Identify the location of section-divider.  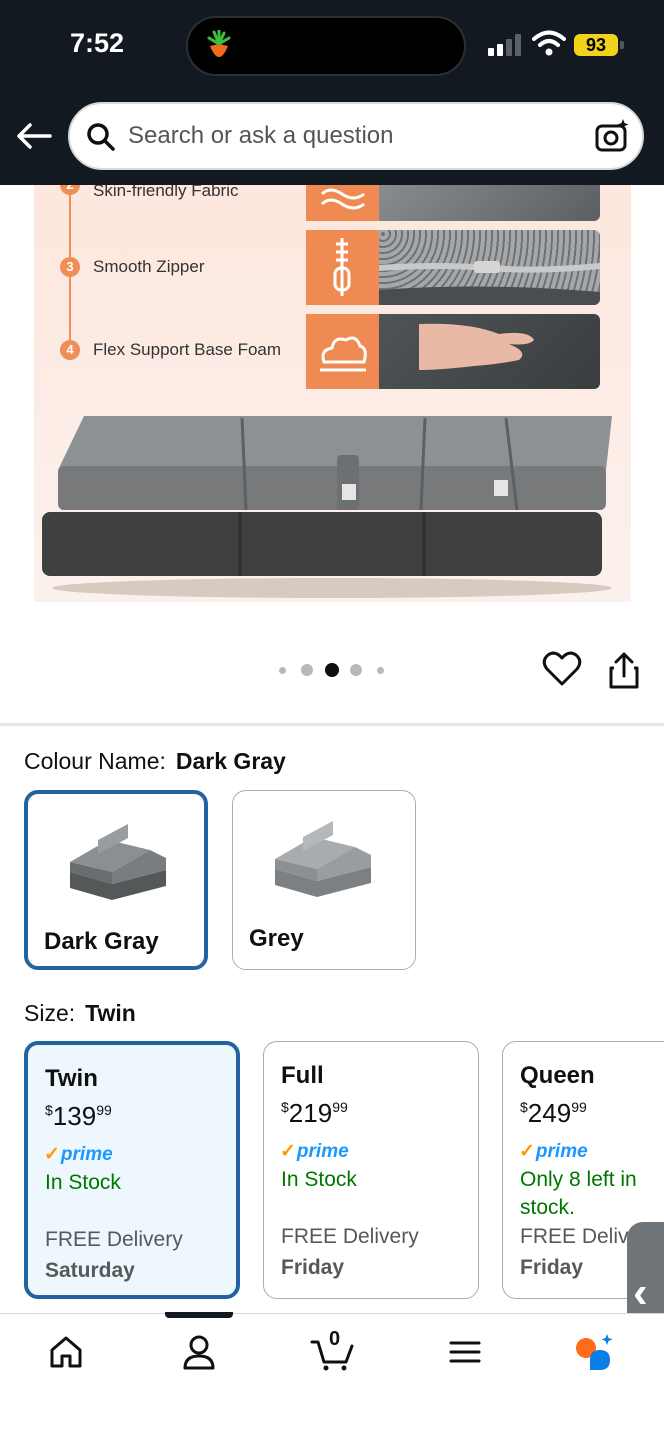
(332, 724).